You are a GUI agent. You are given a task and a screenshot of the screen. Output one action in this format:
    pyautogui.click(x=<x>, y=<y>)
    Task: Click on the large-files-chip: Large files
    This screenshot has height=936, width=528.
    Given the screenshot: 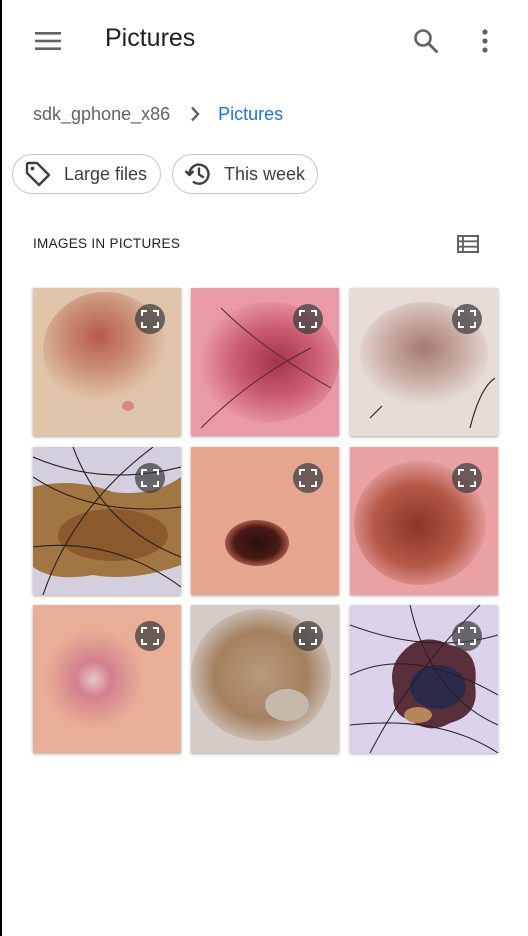 What is the action you would take?
    pyautogui.click(x=86, y=174)
    